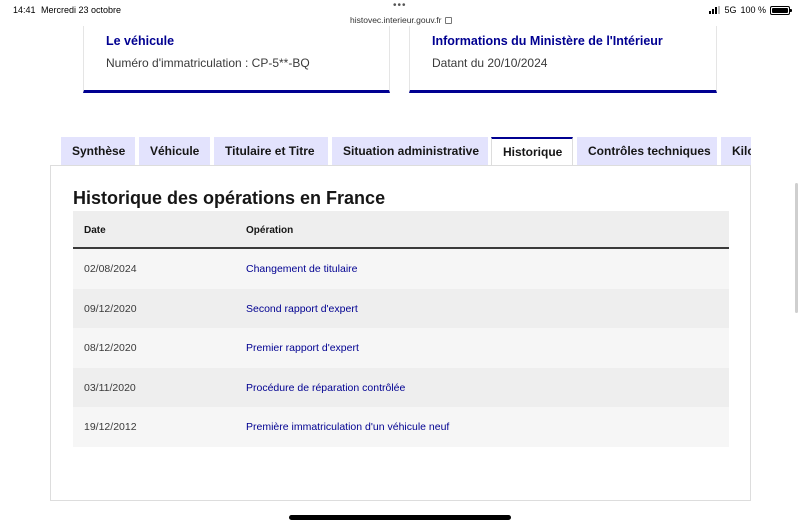 The image size is (800, 525). Describe the element at coordinates (401, 230) in the screenshot. I see `table-header: Date Opération` at that location.